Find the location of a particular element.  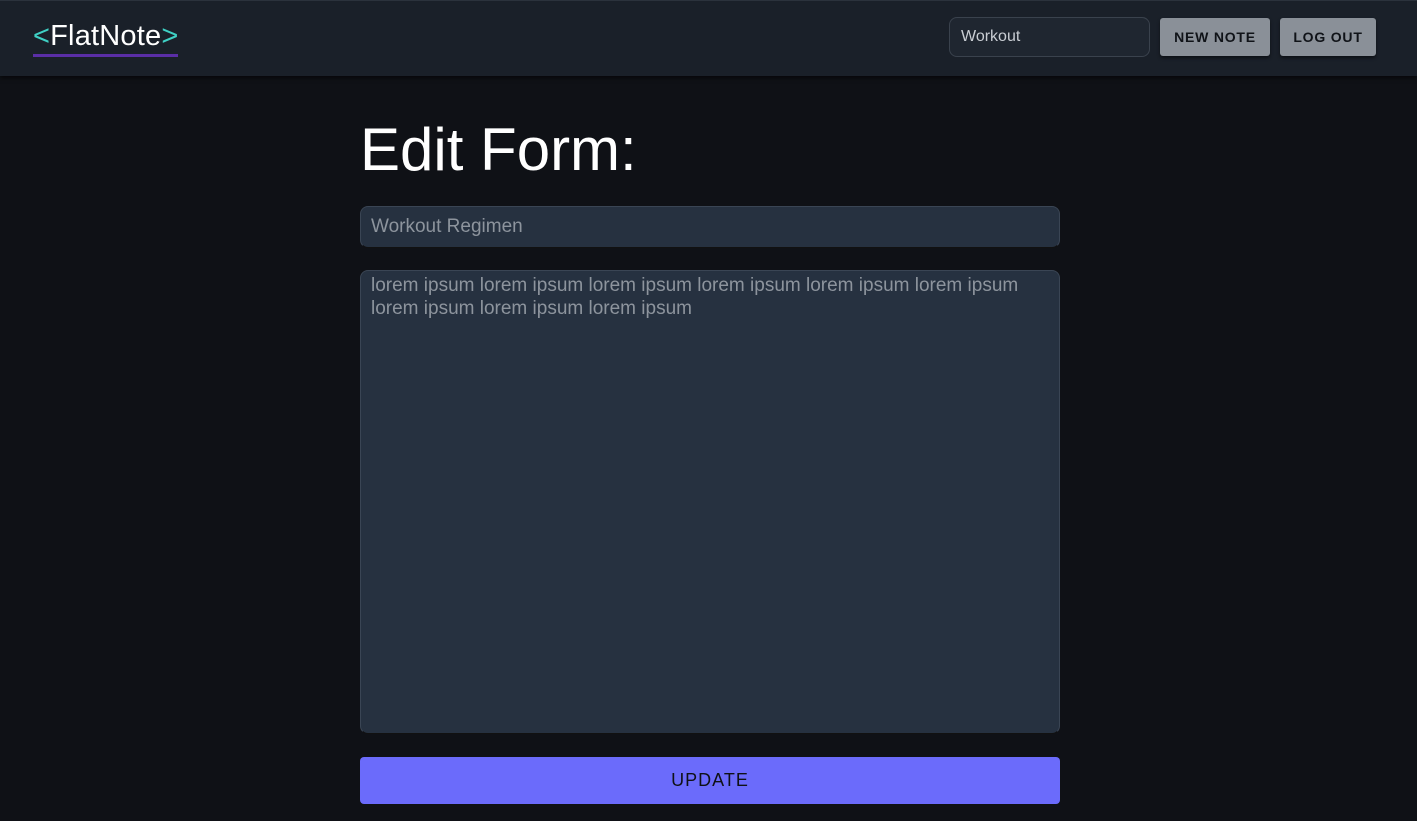

note-title-input is located at coordinates (710, 227).